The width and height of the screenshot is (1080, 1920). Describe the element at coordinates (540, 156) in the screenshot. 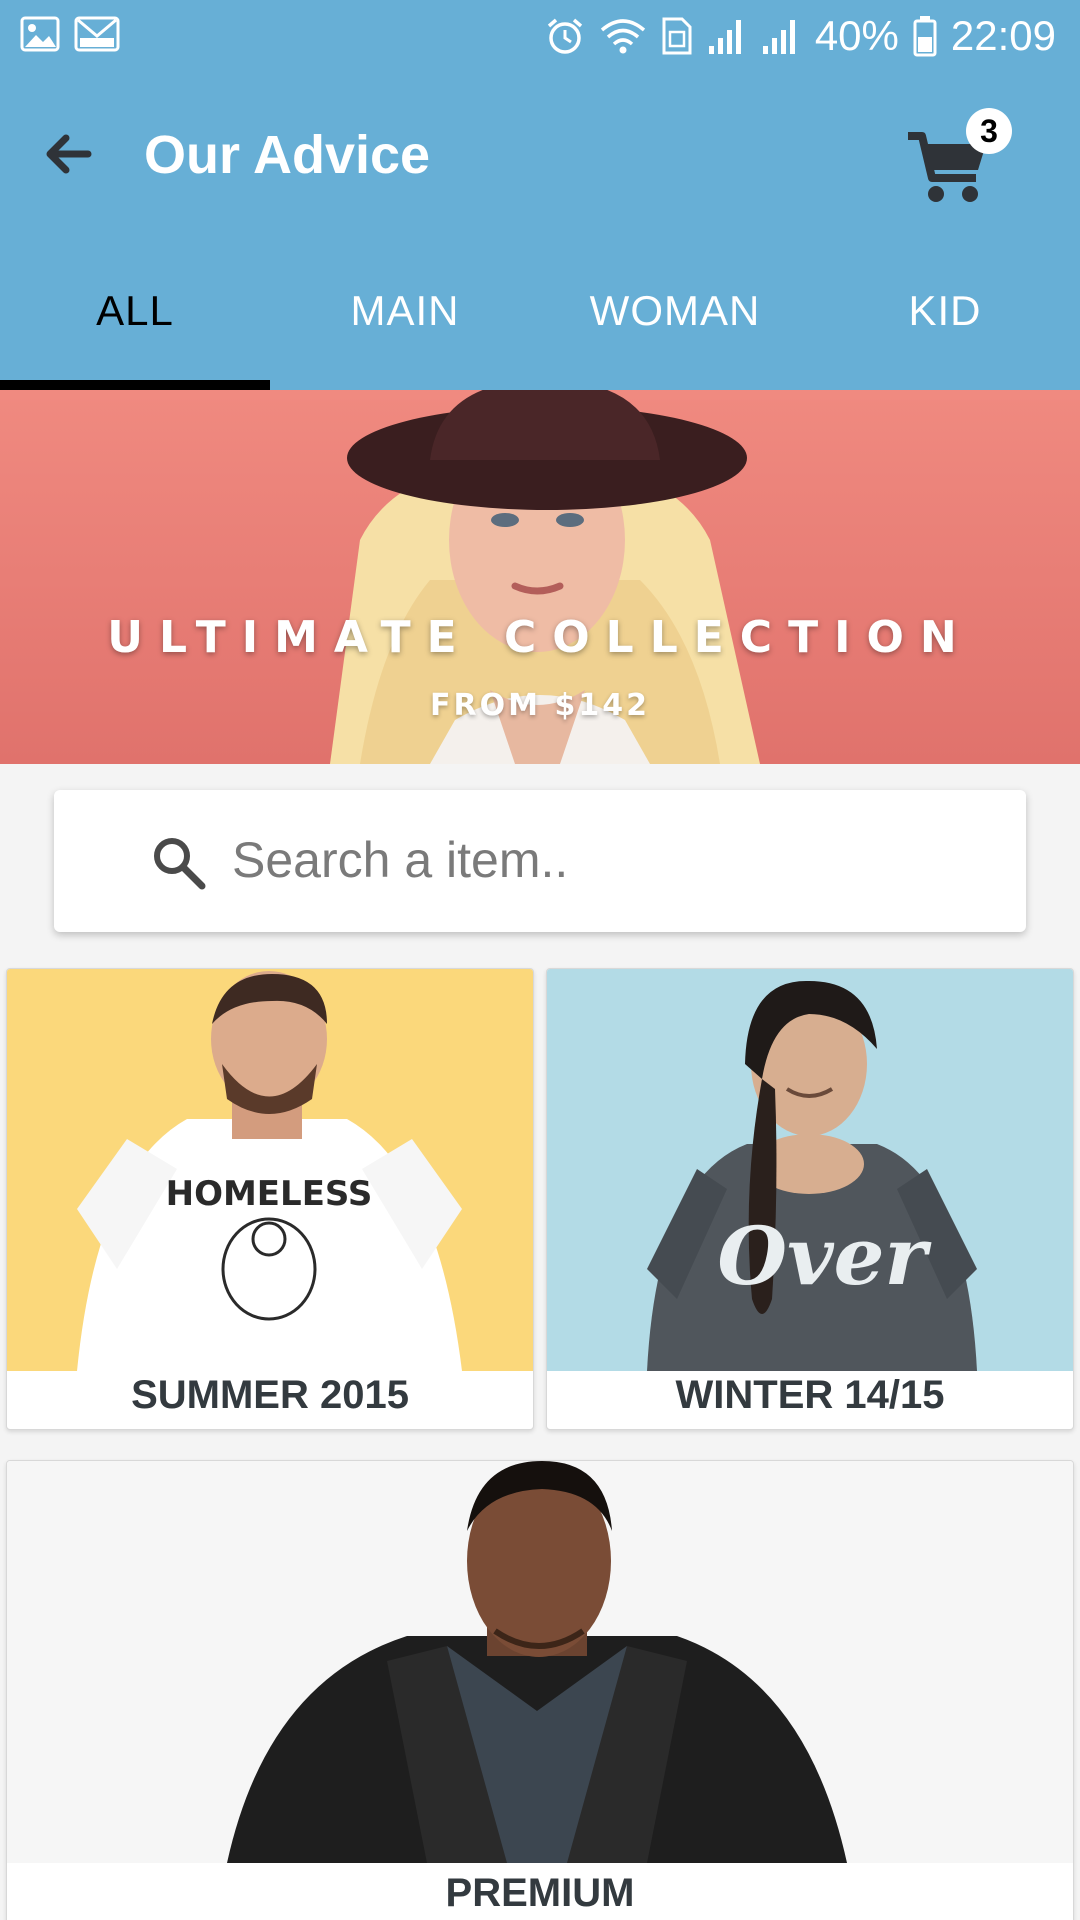

I see `app-bar: Our Advice 3` at that location.